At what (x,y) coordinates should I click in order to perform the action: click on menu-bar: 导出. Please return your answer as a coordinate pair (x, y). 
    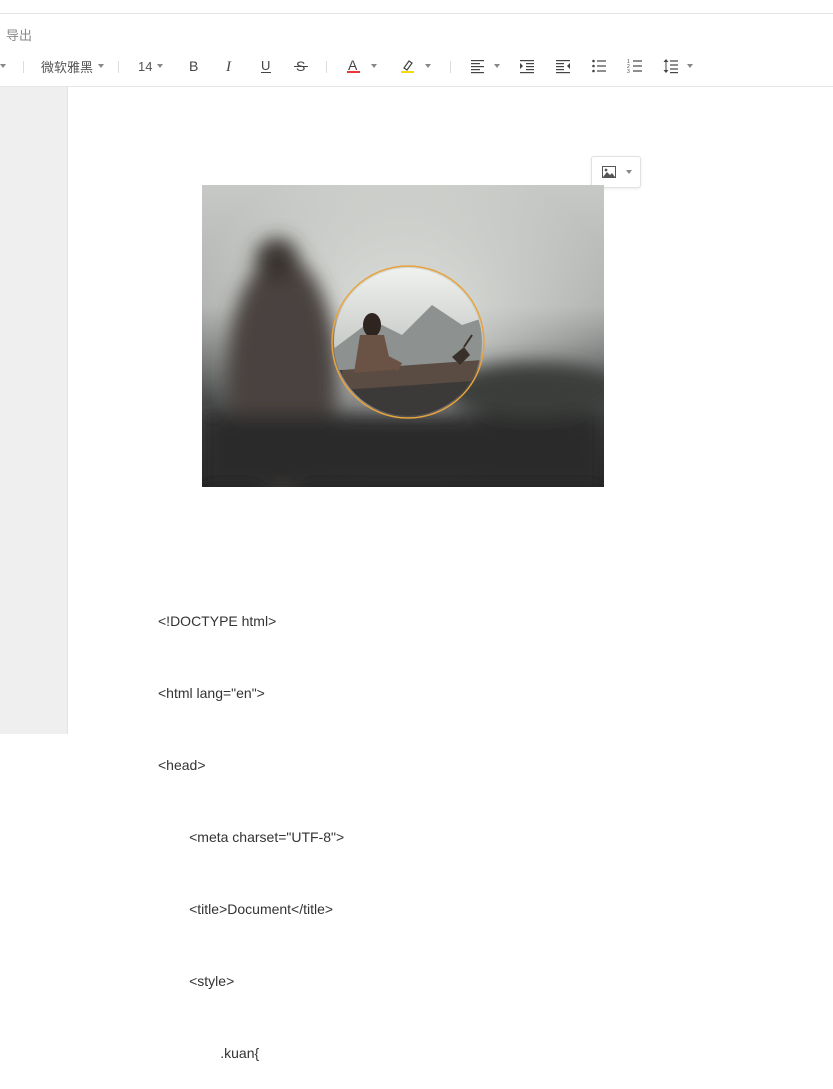
    Looking at the image, I should click on (416, 23).